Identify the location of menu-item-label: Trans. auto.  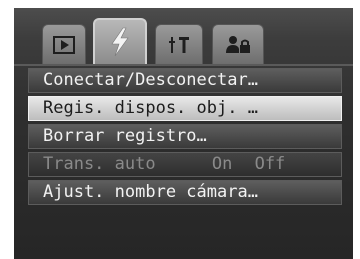
(99, 164).